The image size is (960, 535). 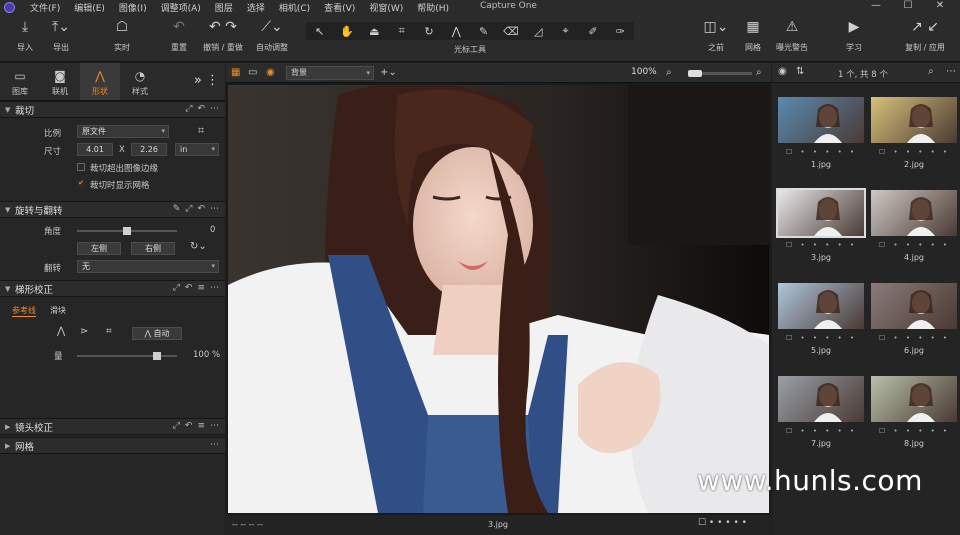 What do you see at coordinates (695, 73) in the screenshot?
I see `zoom-slider-knob` at bounding box center [695, 73].